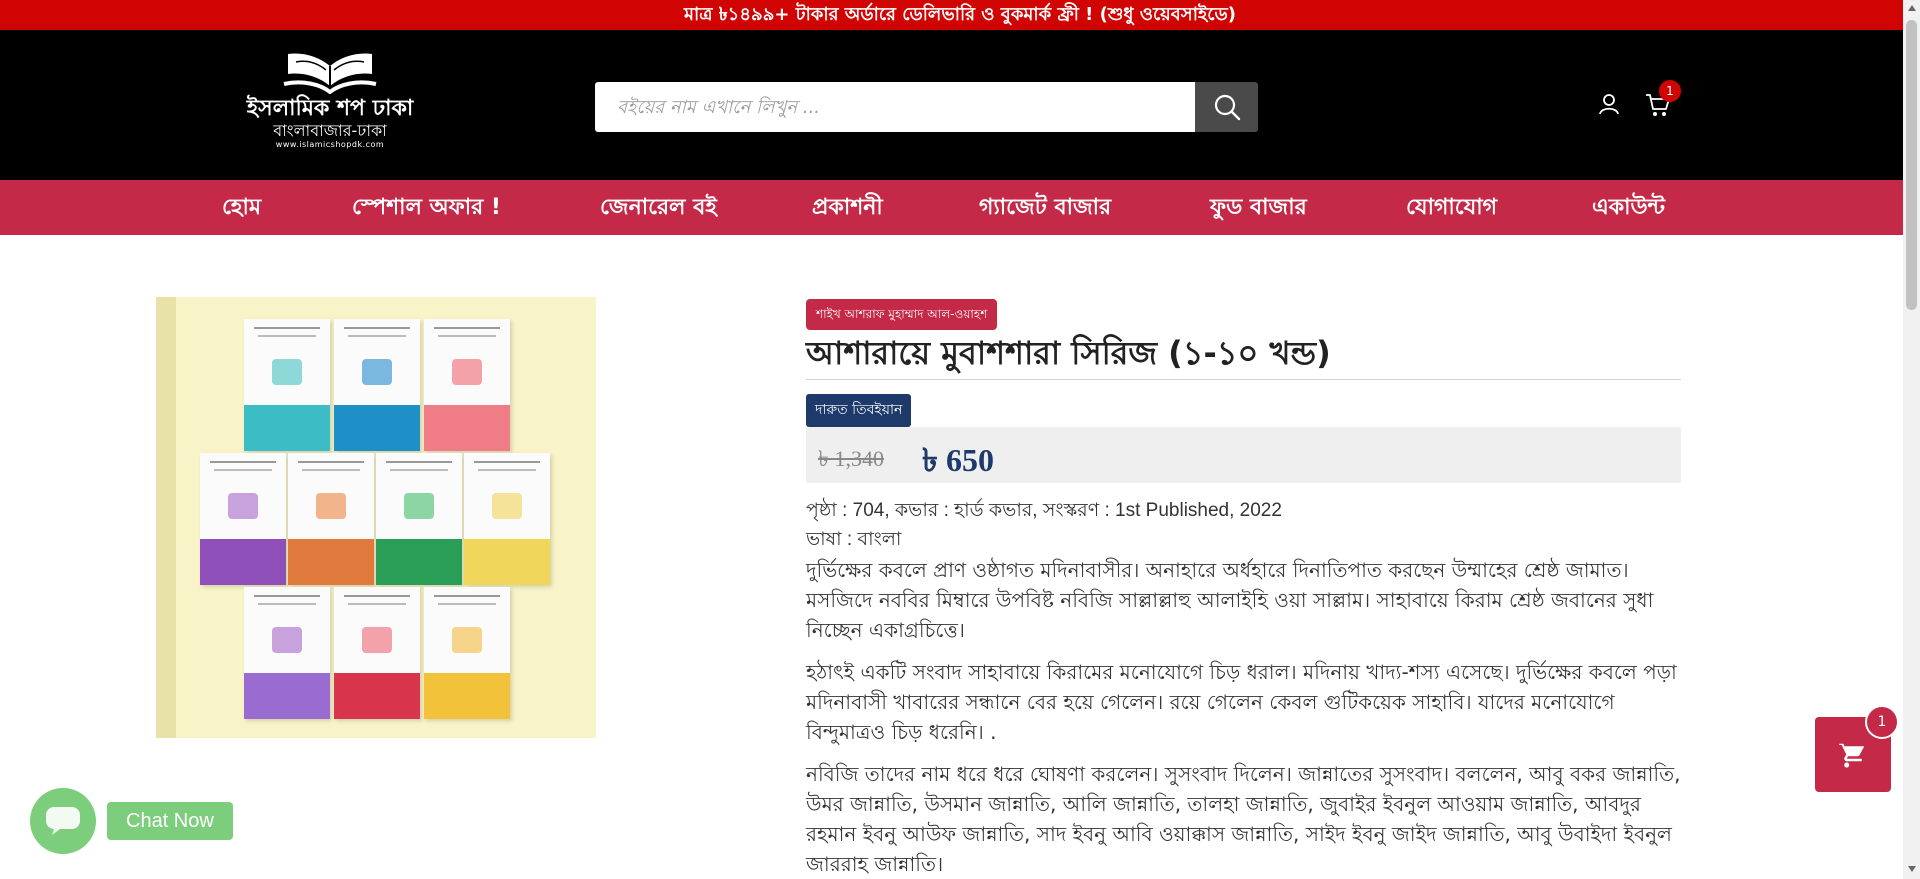  What do you see at coordinates (851, 458) in the screenshot?
I see `old-price: ৳ 1,340` at bounding box center [851, 458].